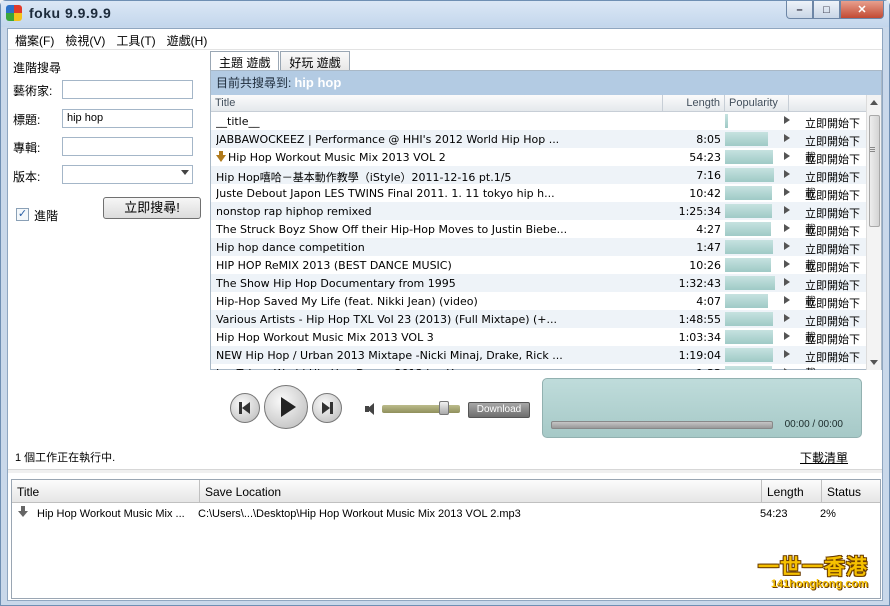 This screenshot has width=890, height=606. Describe the element at coordinates (444, 408) in the screenshot. I see `volume-slider-handle` at that location.